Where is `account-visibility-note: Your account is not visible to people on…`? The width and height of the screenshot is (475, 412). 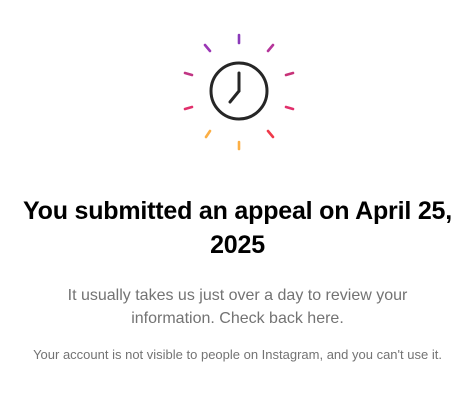
account-visibility-note: Your account is not visible to people on… is located at coordinates (237, 354).